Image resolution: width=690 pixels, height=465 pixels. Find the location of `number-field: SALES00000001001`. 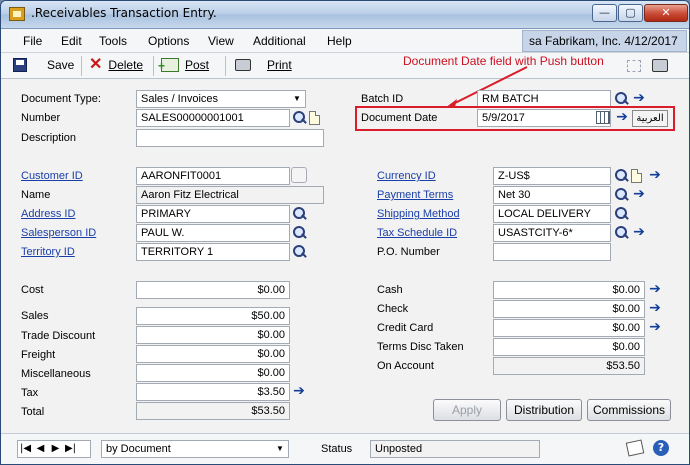

number-field: SALES00000001001 is located at coordinates (213, 118).